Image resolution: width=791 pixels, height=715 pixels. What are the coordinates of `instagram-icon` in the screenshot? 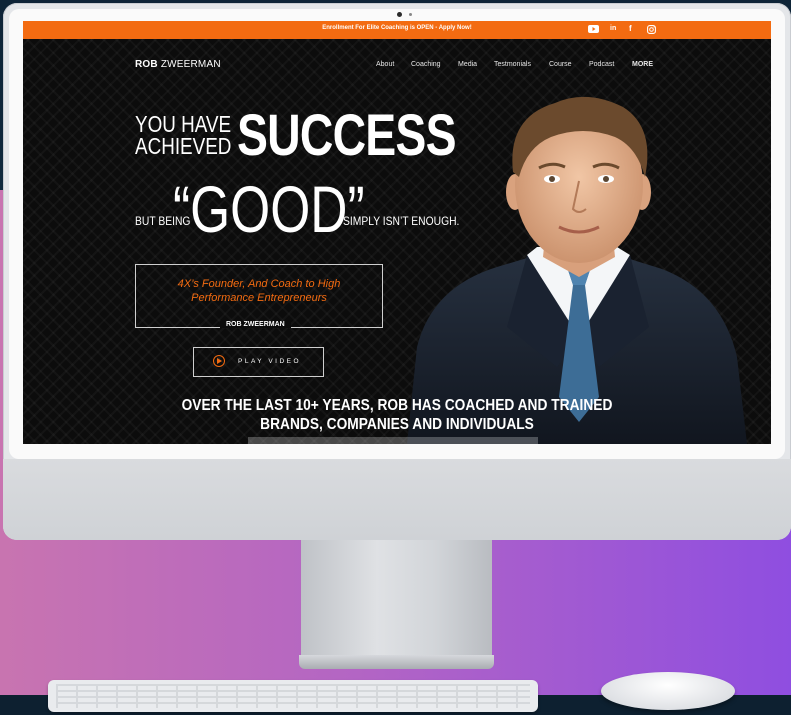 It's located at (651, 29).